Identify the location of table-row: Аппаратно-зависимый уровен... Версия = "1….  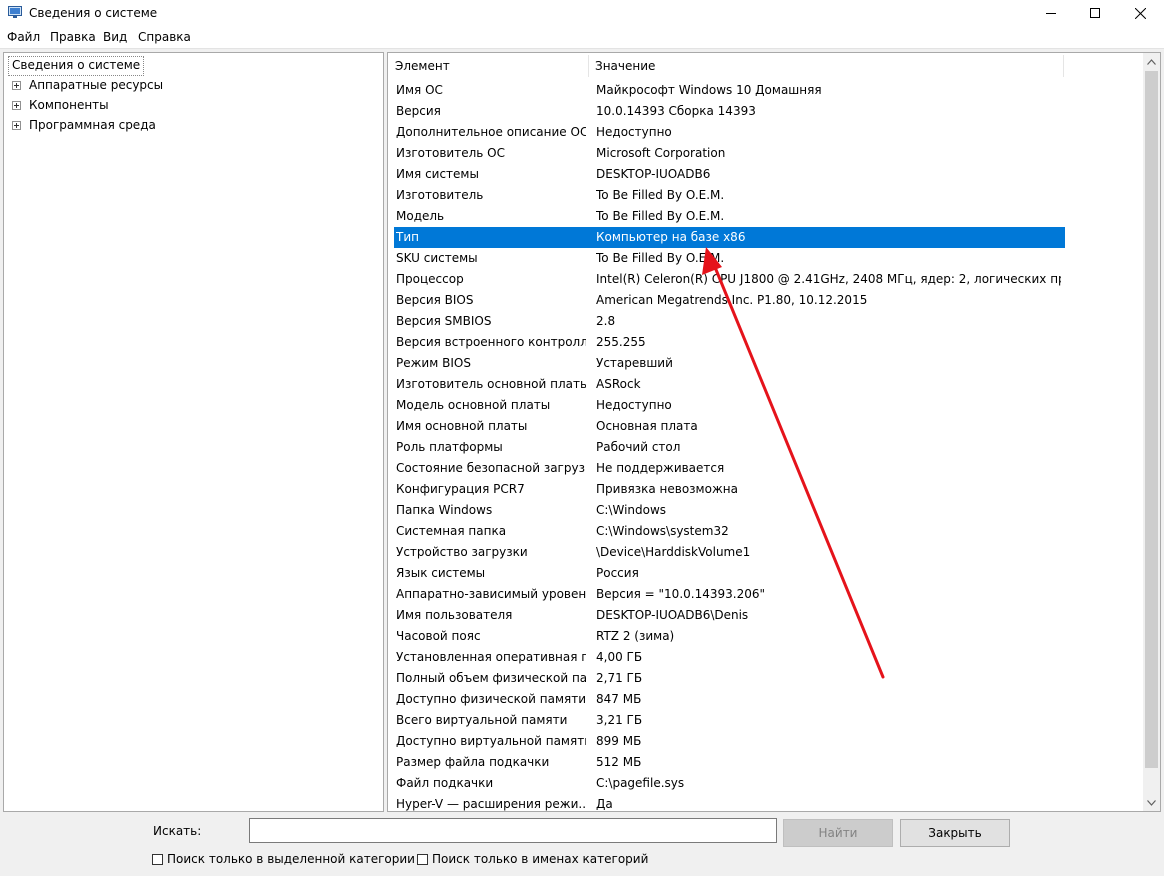
(729, 594).